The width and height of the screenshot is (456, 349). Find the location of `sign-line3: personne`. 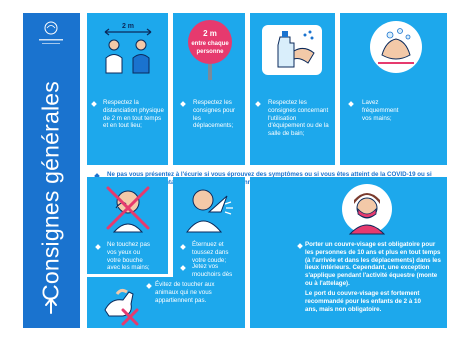

sign-line3: personne is located at coordinates (210, 52).